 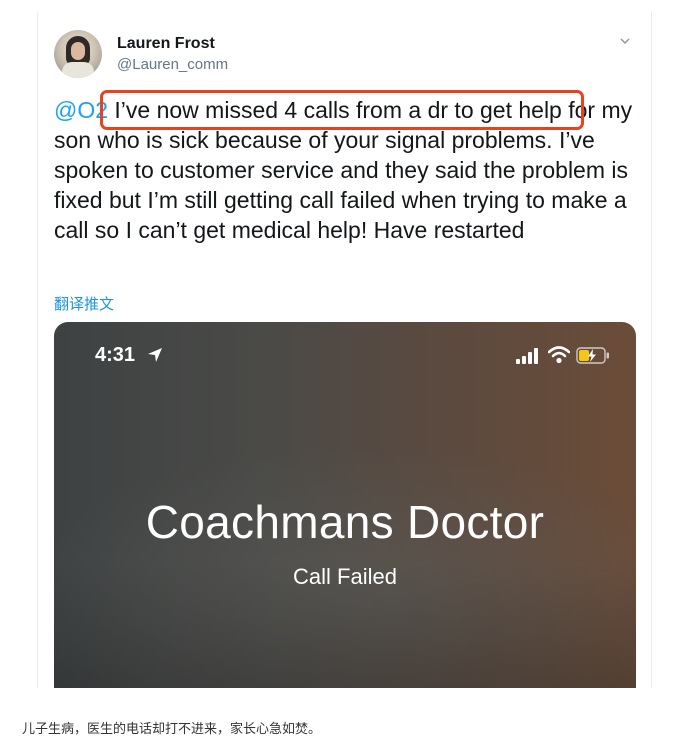 What do you see at coordinates (78, 54) in the screenshot?
I see `author-avatar` at bounding box center [78, 54].